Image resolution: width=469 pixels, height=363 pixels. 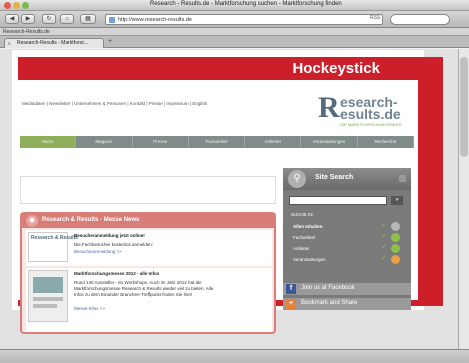 I want to click on close-window-icon, so click(x=7, y=5).